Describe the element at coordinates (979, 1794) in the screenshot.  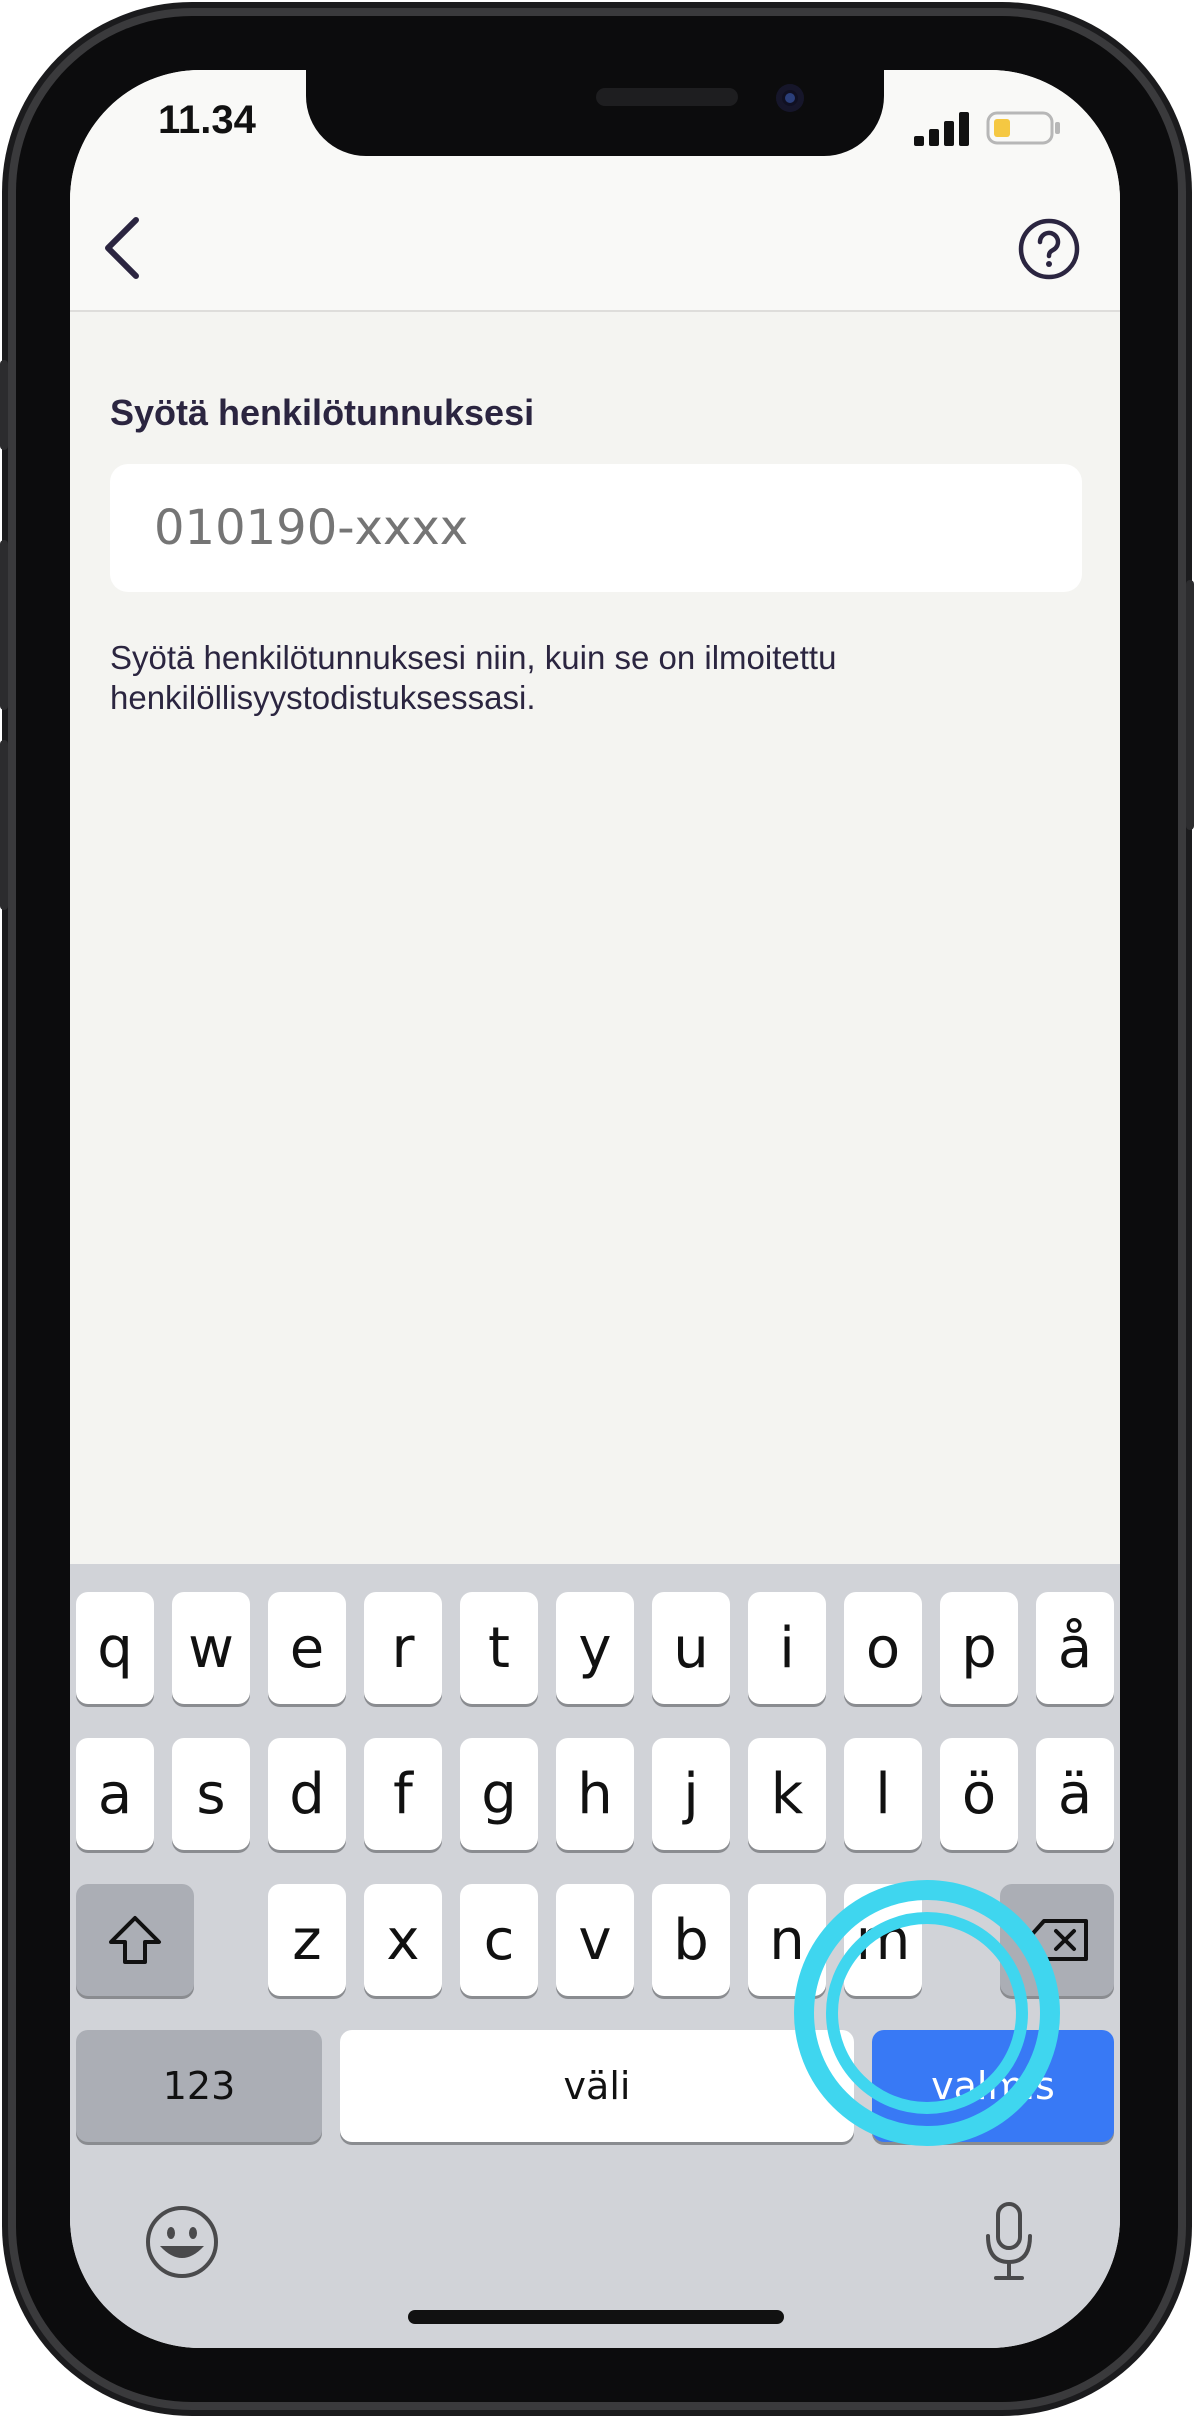
I see `key-o-umlaut: ö` at that location.